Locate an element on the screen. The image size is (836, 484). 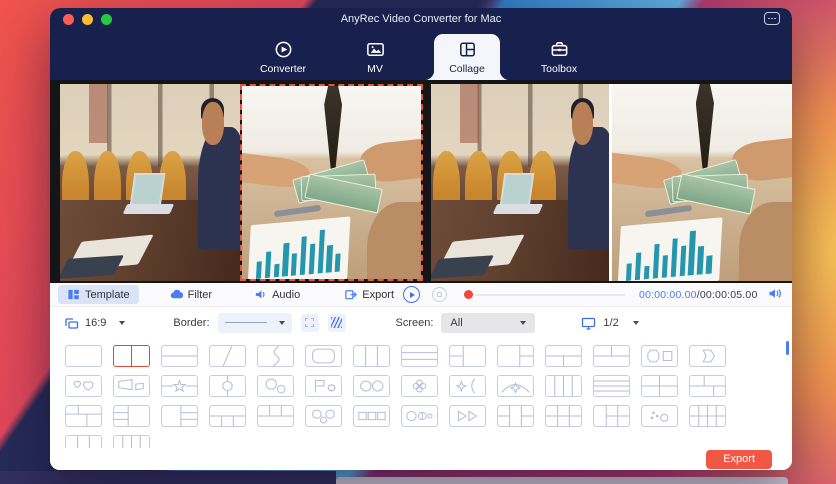
template-item-circles-duo is located at coordinates (275, 386).